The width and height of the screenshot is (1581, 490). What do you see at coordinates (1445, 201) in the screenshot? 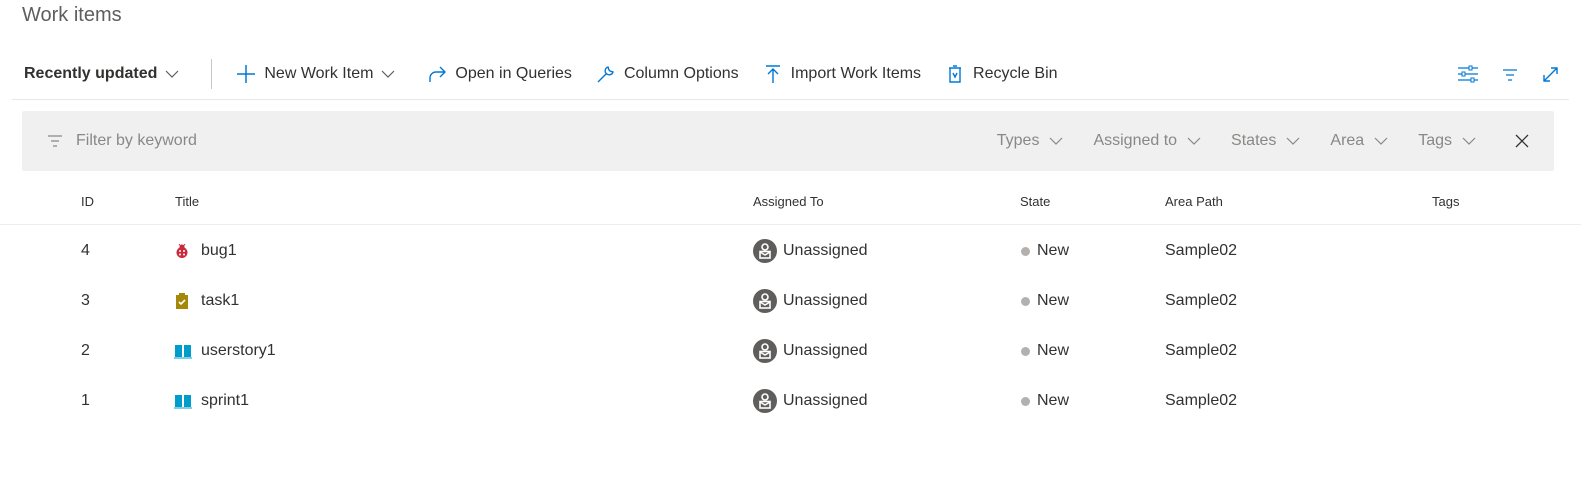
I see `column-header-tags: Tags` at bounding box center [1445, 201].